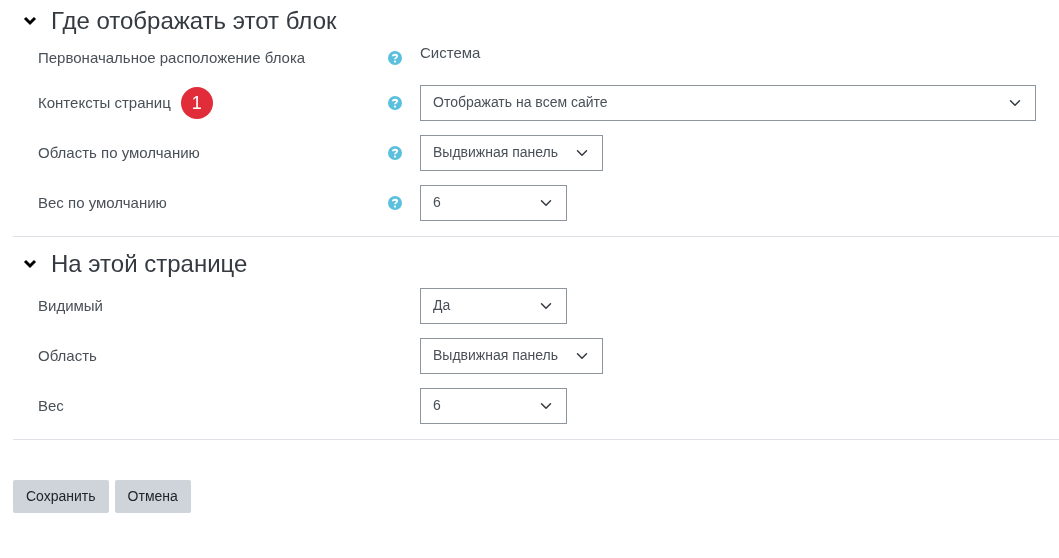  I want to click on field-label: Видимый, so click(70, 305).